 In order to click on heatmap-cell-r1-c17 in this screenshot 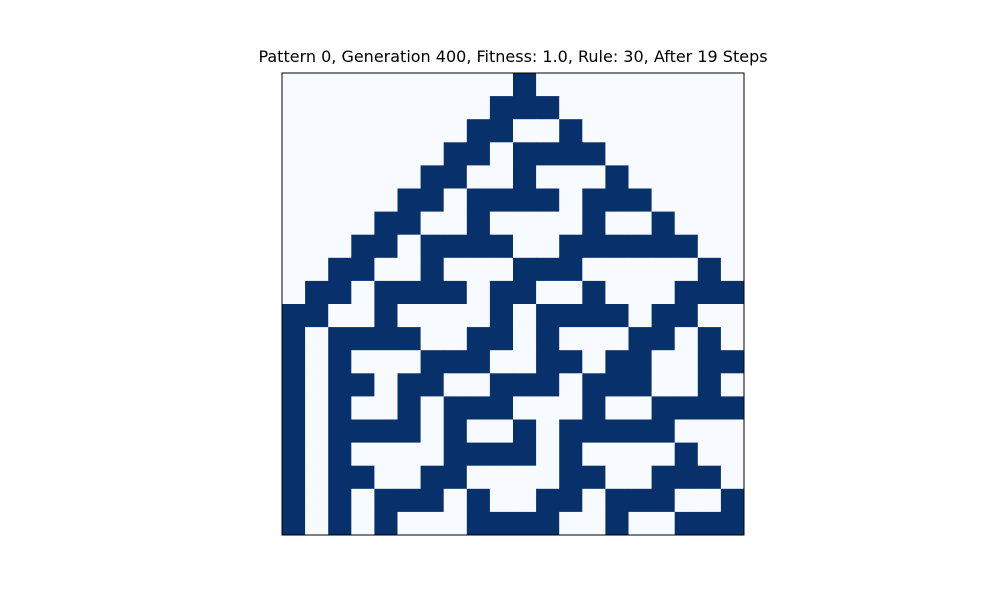, I will do `click(686, 108)`.